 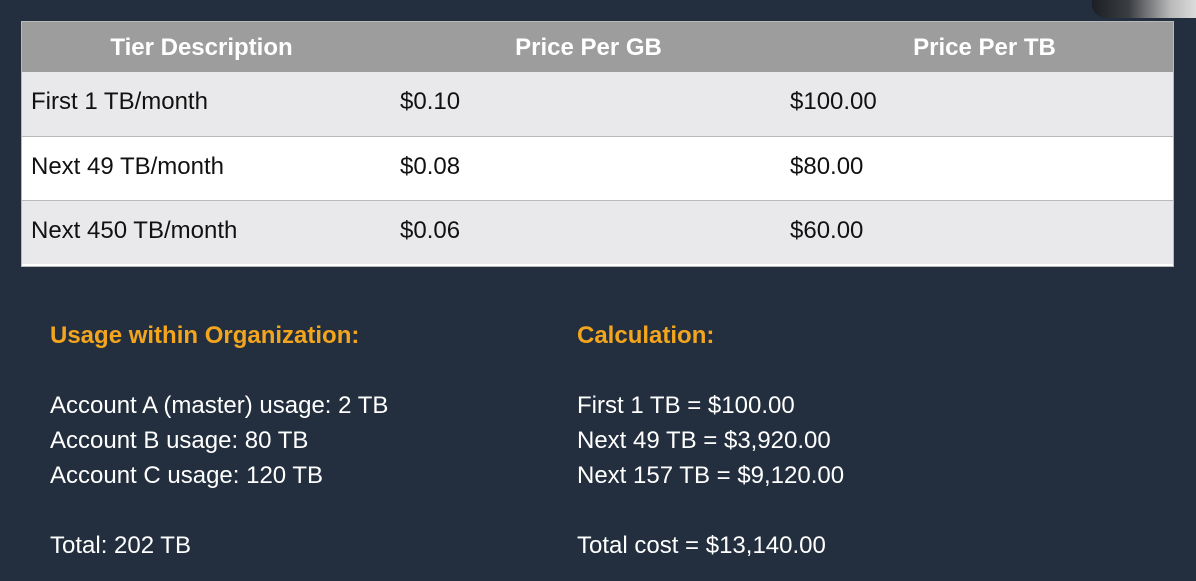 What do you see at coordinates (430, 166) in the screenshot?
I see `price-per-gb-cell: $0.08` at bounding box center [430, 166].